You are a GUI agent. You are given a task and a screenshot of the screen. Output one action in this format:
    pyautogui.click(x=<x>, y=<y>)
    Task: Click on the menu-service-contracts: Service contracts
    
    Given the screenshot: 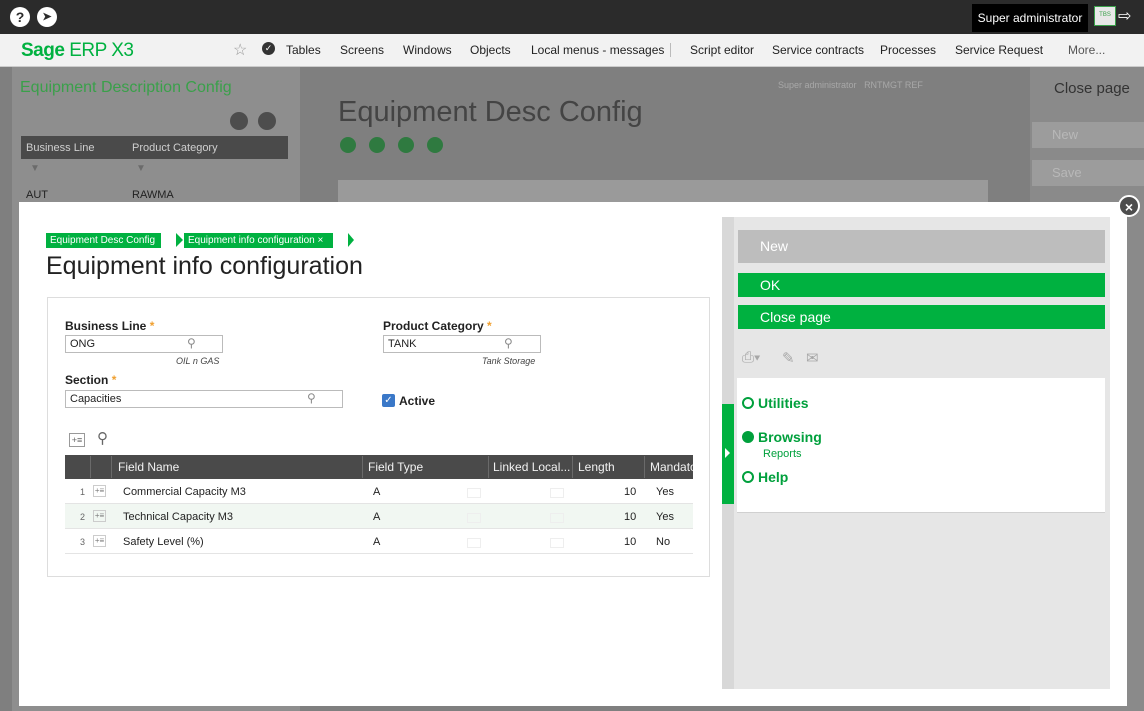 What is the action you would take?
    pyautogui.click(x=818, y=50)
    